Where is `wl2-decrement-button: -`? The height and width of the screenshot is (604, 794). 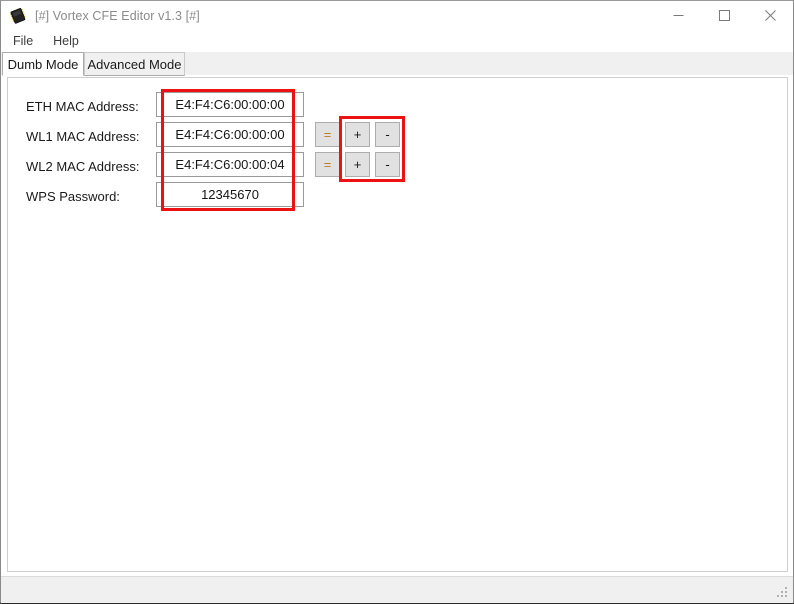
wl2-decrement-button: - is located at coordinates (387, 164).